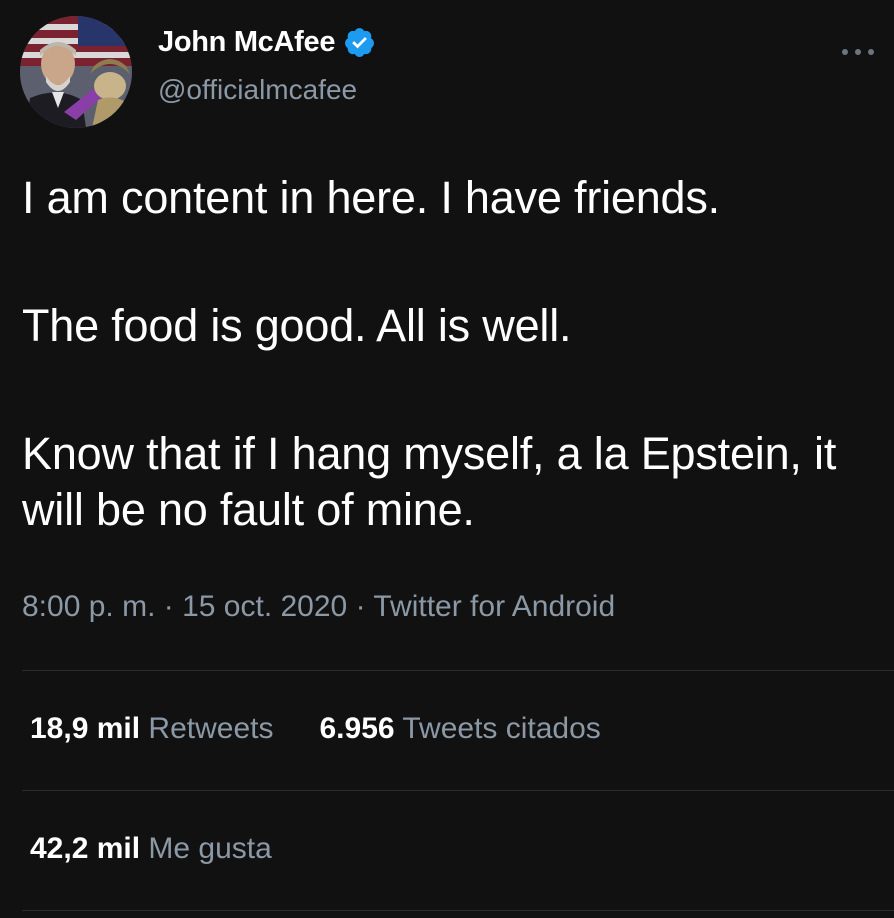  Describe the element at coordinates (264, 606) in the screenshot. I see `tweet-date: 15 oct. 2020` at that location.